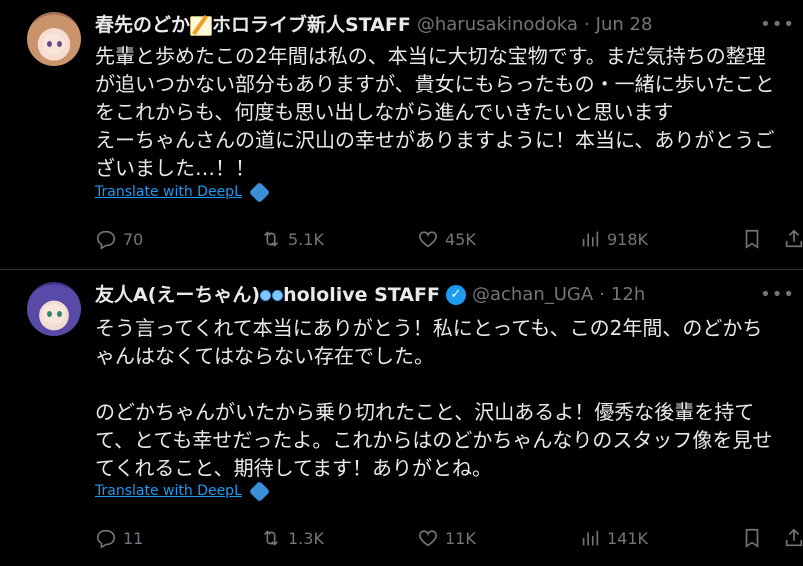 This screenshot has width=803, height=566. I want to click on reply-button: 70, so click(119, 239).